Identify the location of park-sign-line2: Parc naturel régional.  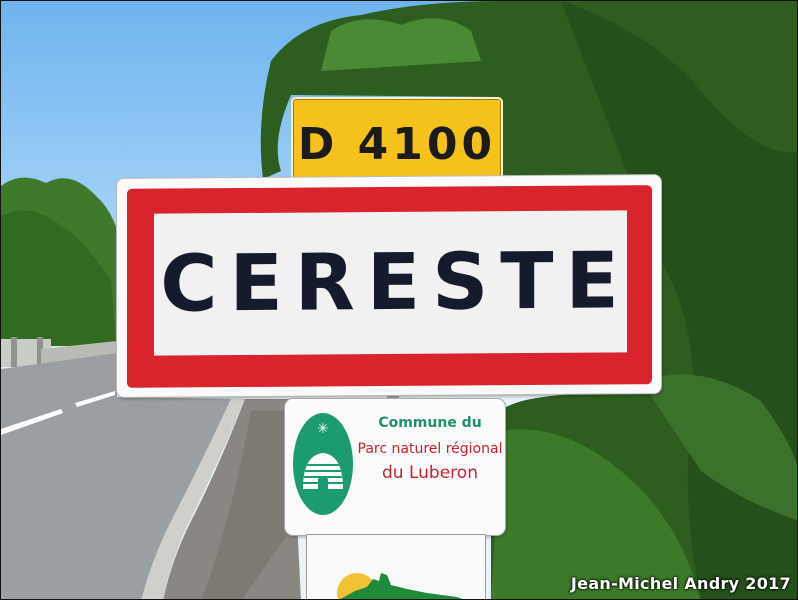
(430, 449).